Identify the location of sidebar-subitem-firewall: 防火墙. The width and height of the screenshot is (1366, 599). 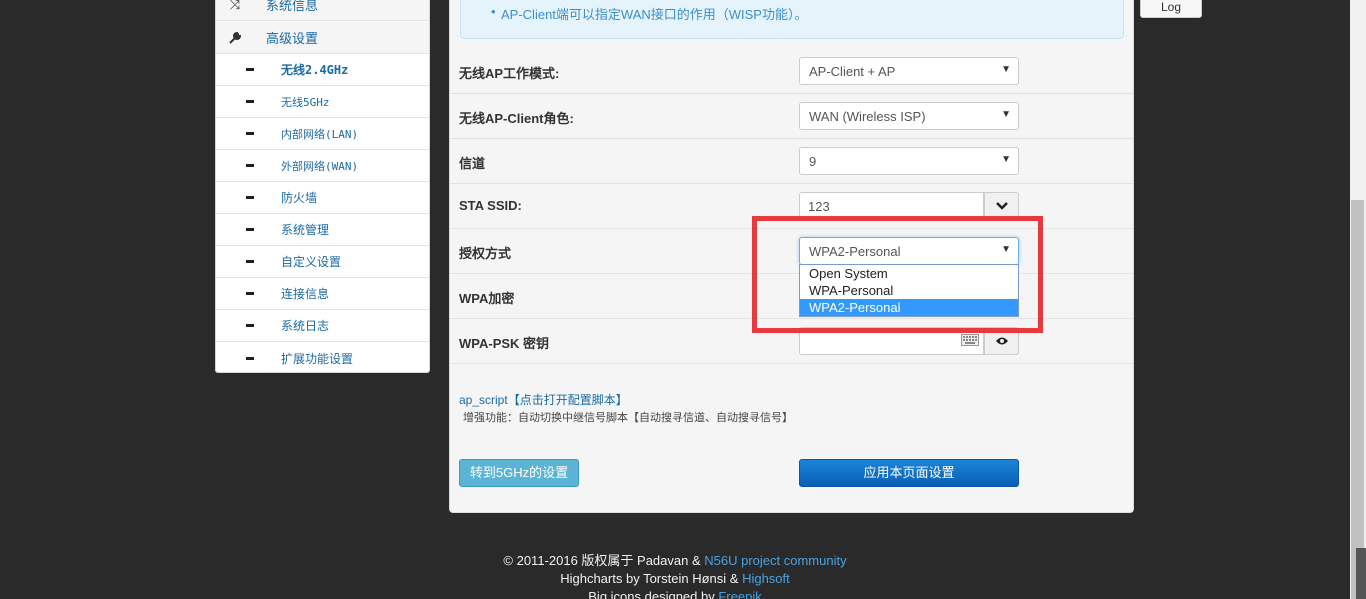
(322, 198).